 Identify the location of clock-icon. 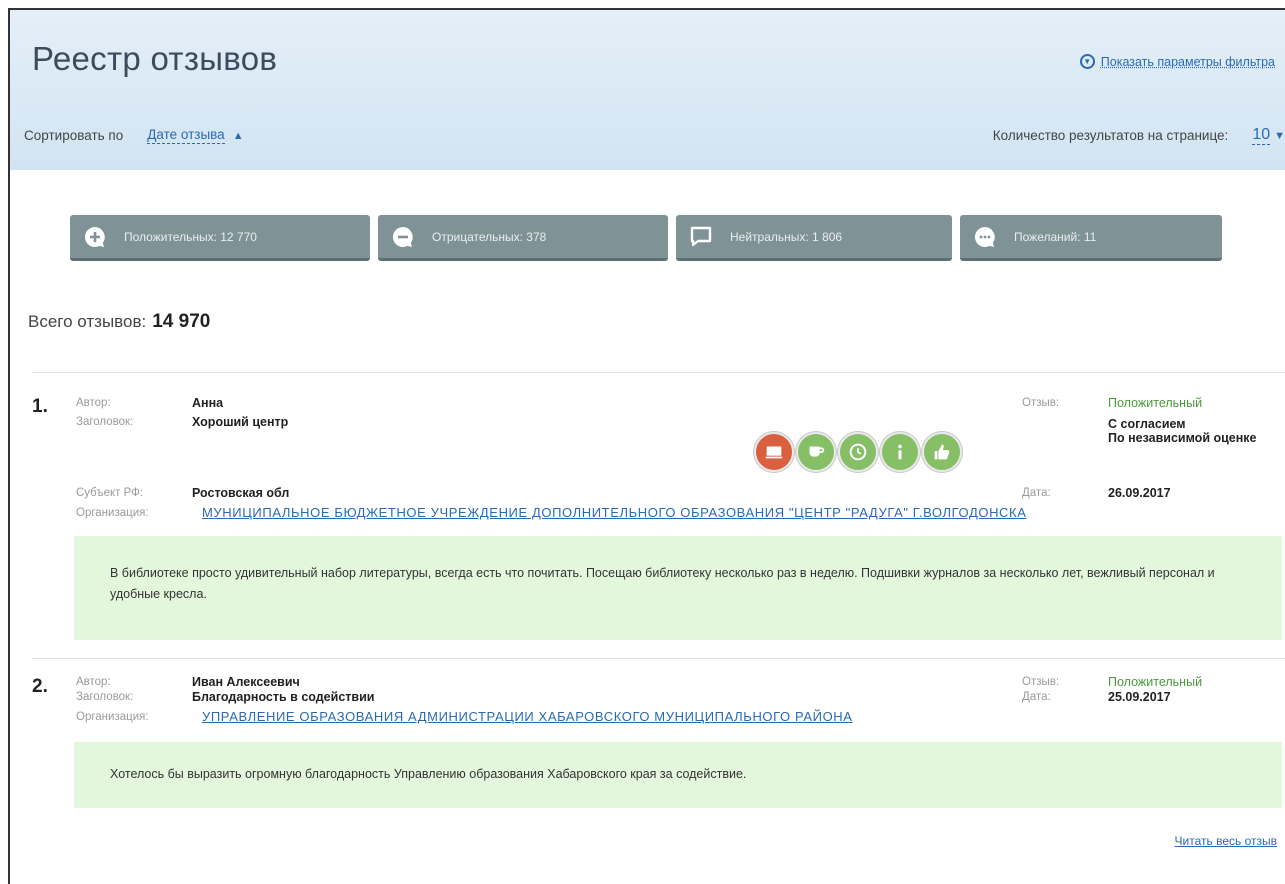
(858, 452).